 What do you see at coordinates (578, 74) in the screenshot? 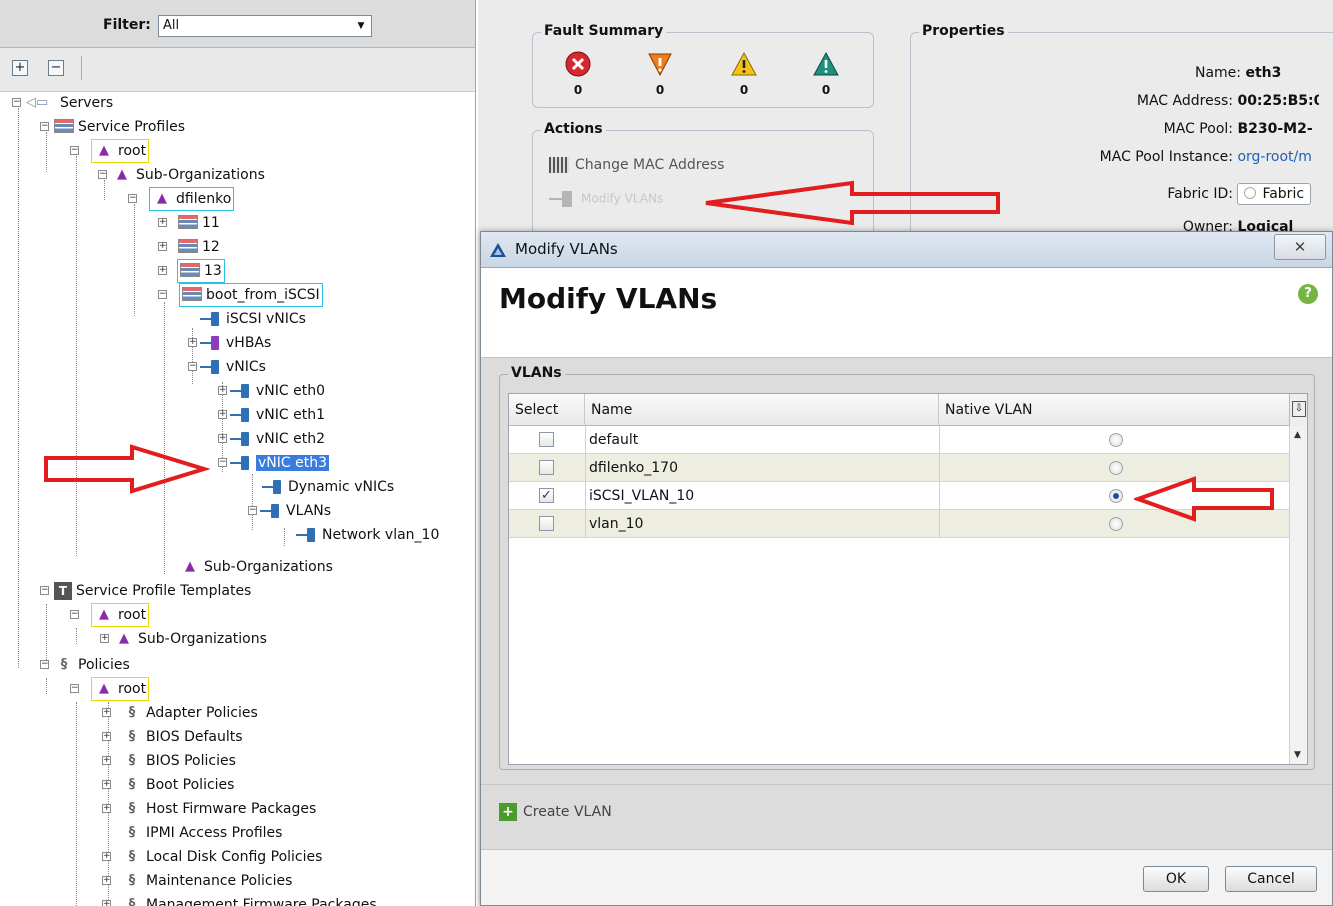
I see `critical-fault: 0` at bounding box center [578, 74].